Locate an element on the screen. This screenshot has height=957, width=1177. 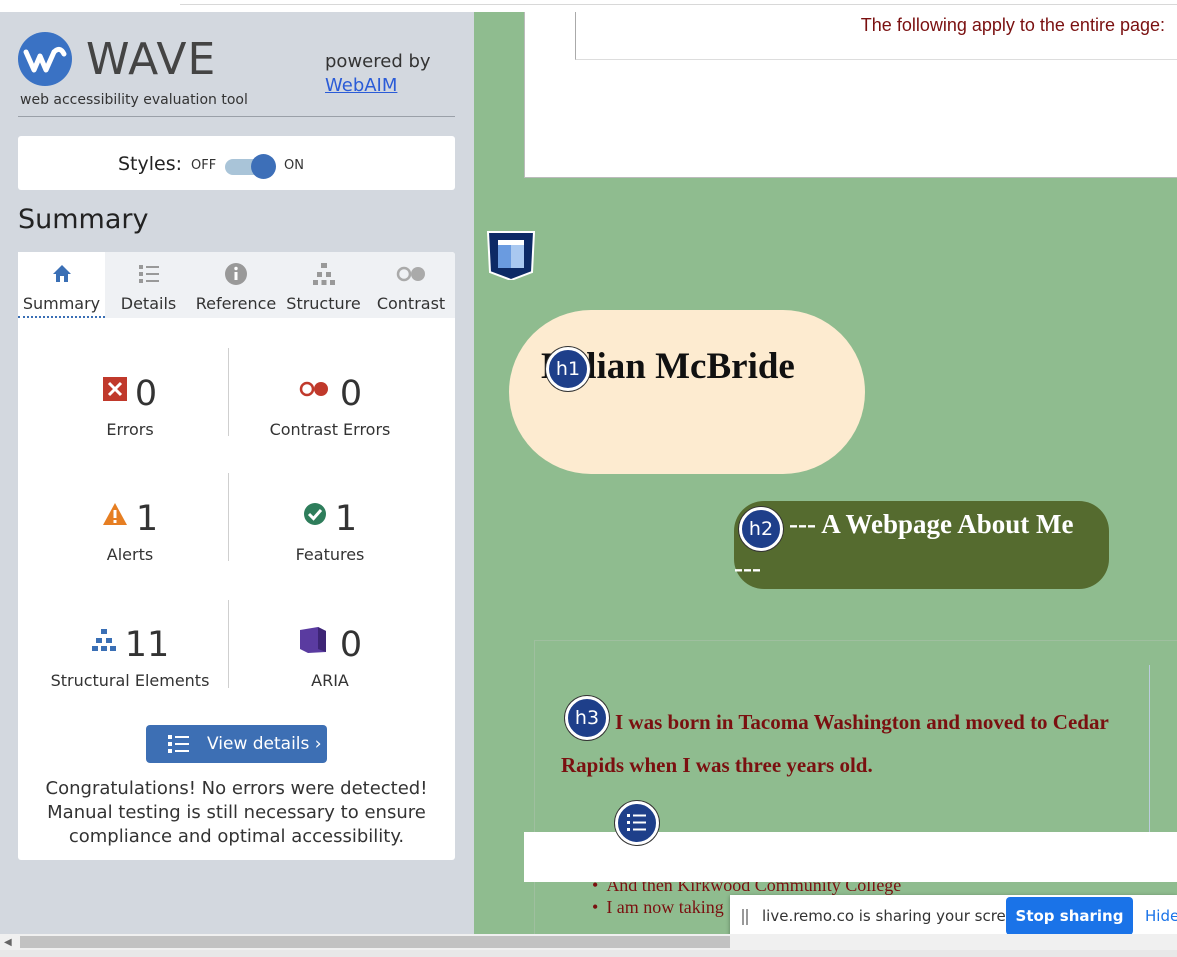
alert-icon is located at coordinates (114, 514).